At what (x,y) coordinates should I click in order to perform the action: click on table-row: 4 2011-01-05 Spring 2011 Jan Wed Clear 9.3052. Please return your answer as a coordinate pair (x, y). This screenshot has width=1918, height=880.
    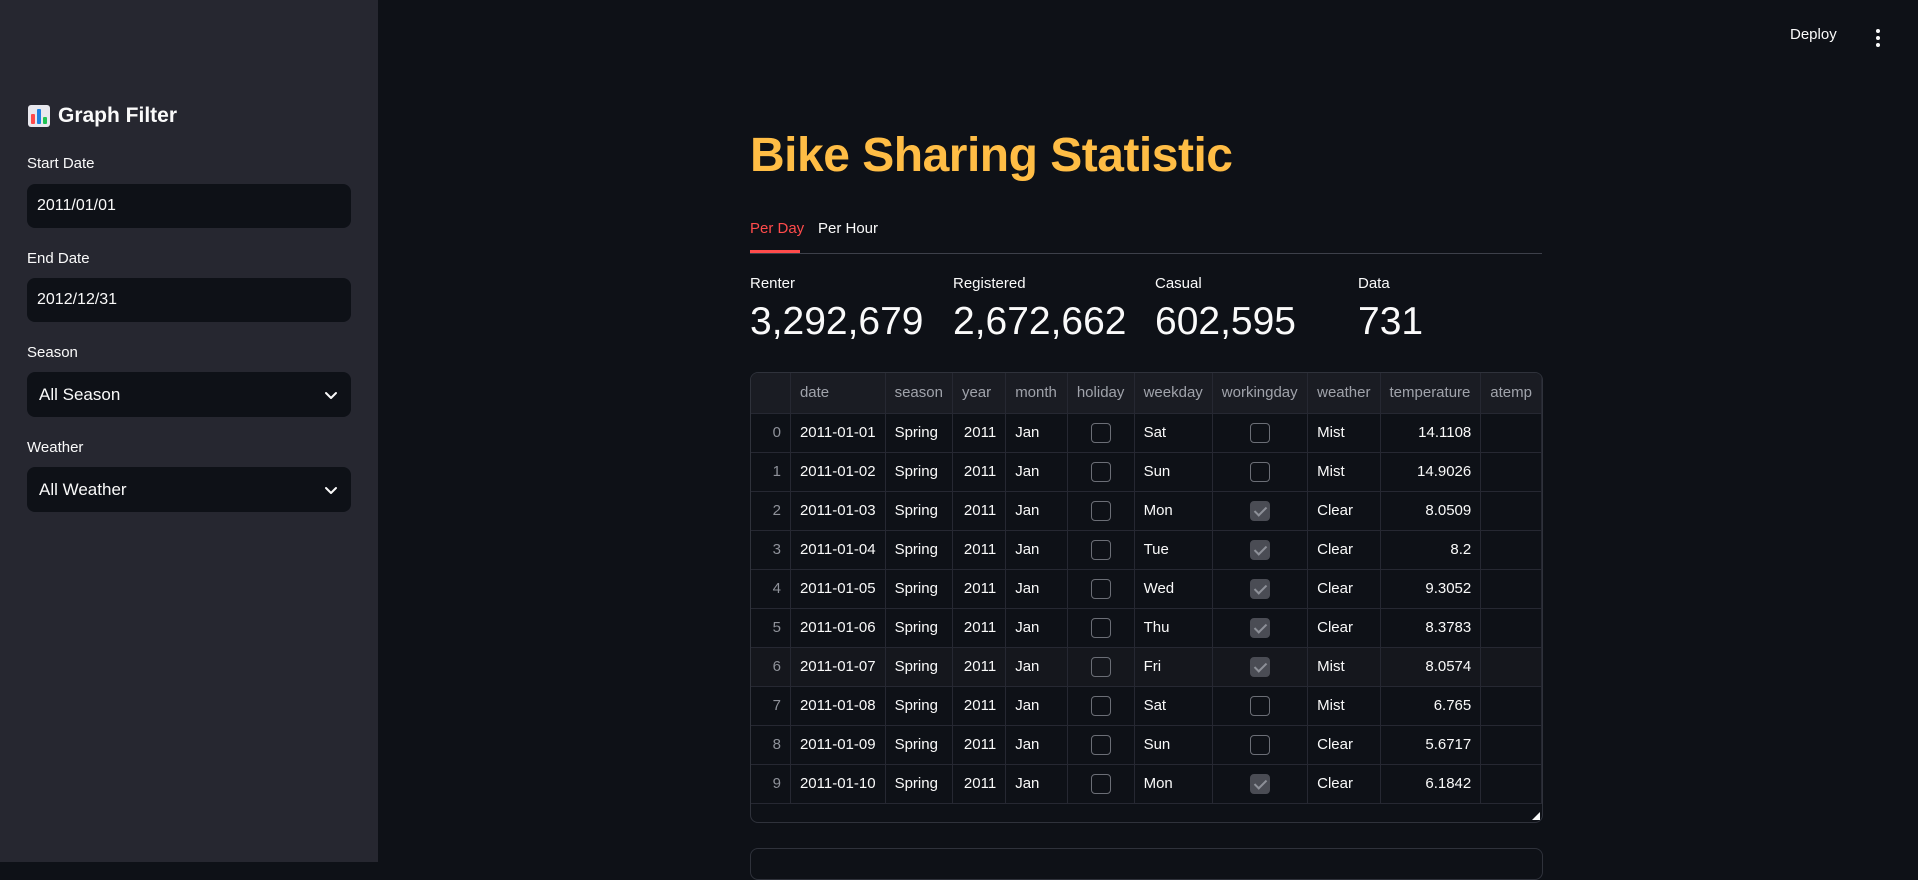
    Looking at the image, I should click on (1146, 589).